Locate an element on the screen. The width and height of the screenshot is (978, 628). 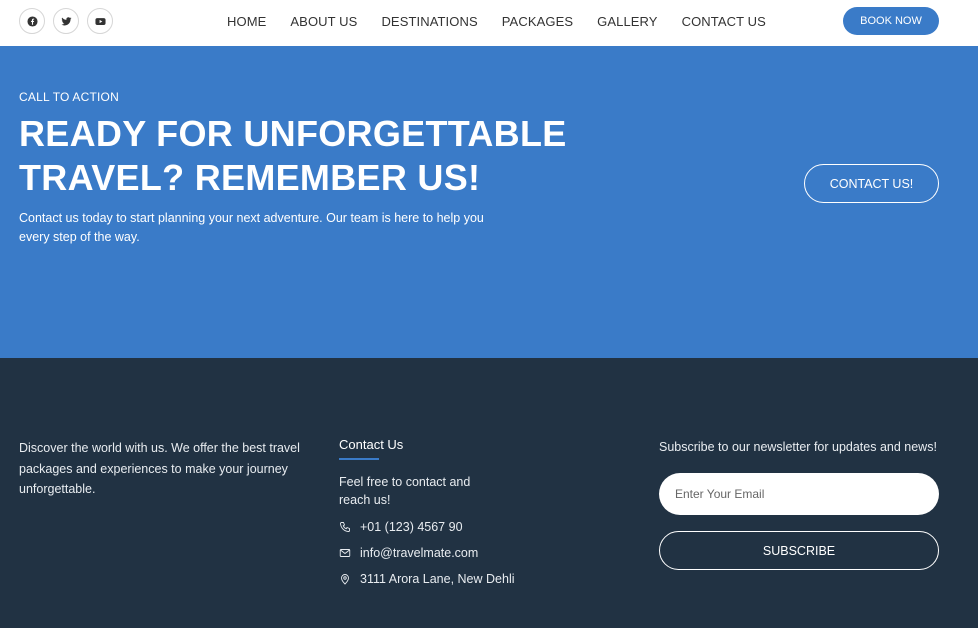
phone-icon is located at coordinates (345, 526).